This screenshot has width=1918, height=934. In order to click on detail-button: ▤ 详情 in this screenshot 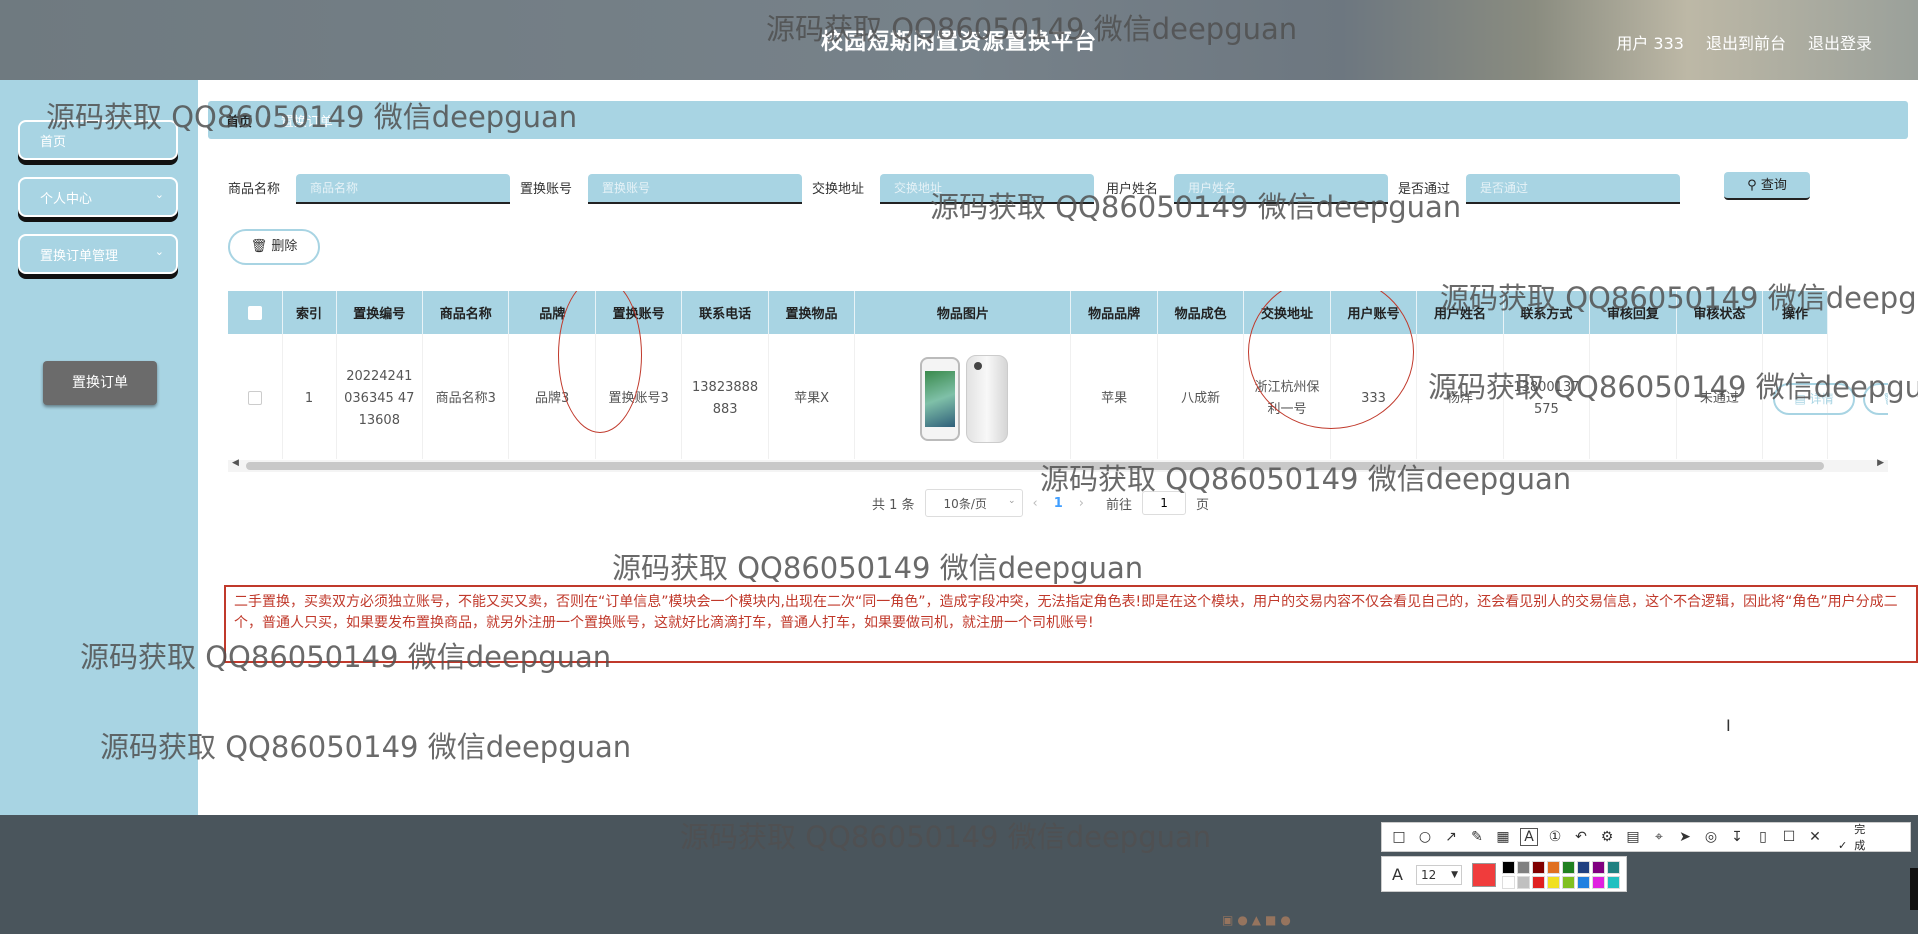, I will do `click(1814, 398)`.